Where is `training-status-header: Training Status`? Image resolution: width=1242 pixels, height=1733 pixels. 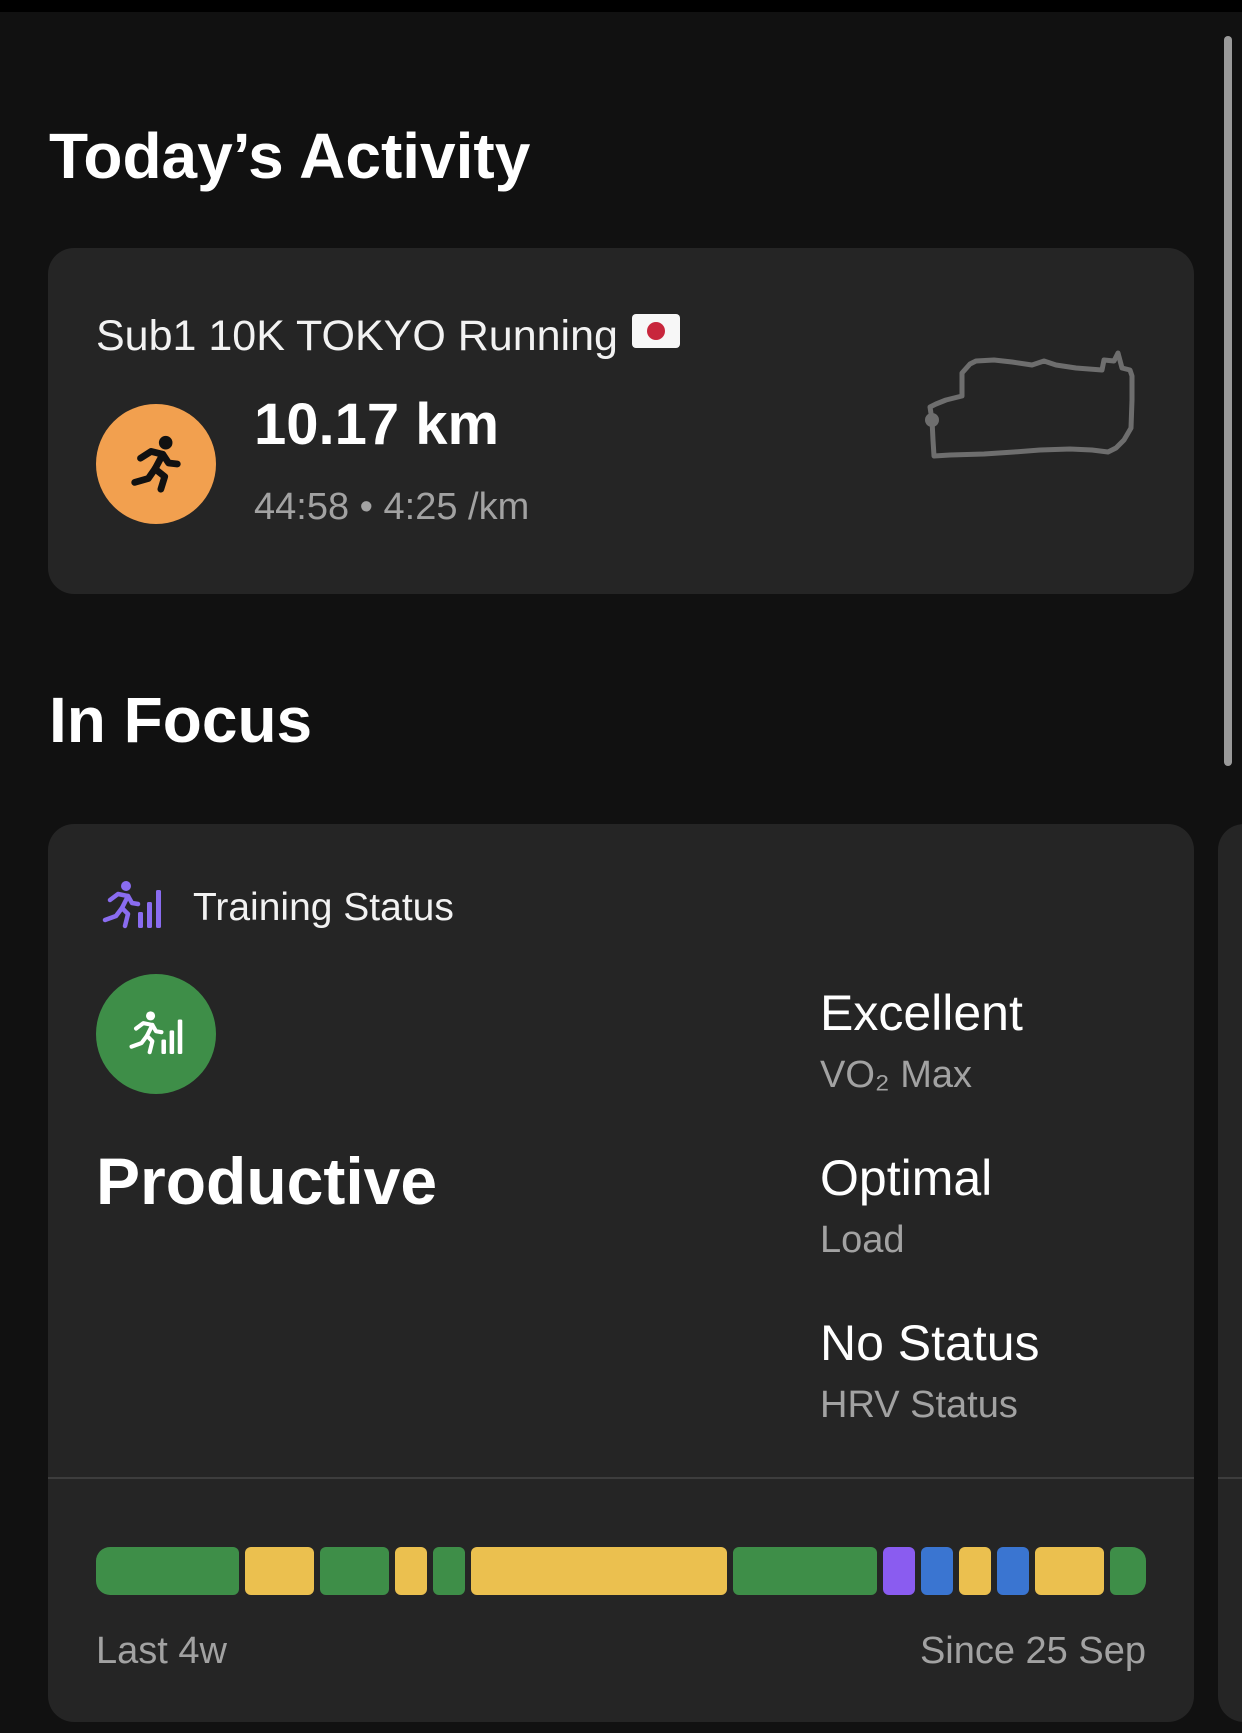
training-status-header: Training Status is located at coordinates (323, 907).